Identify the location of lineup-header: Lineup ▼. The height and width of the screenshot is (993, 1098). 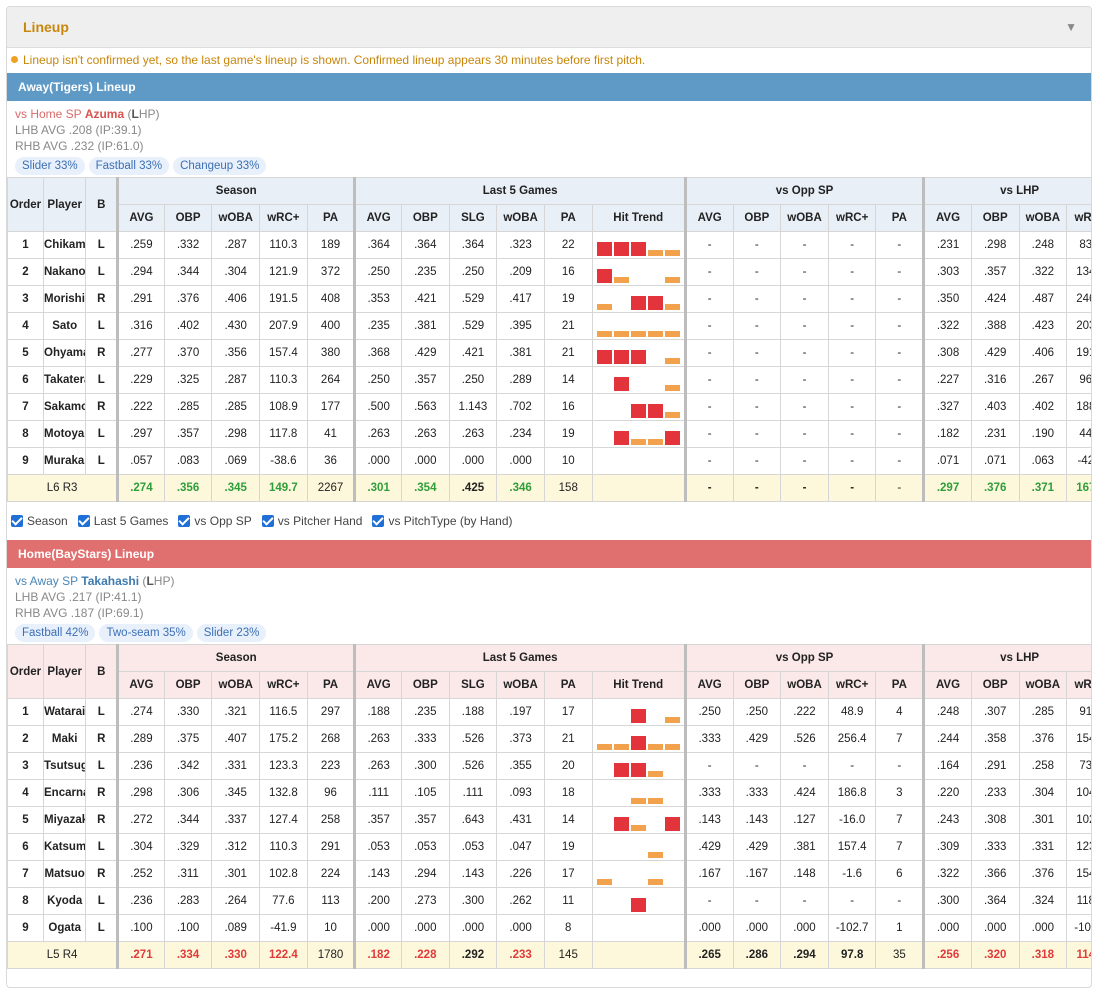
(549, 27).